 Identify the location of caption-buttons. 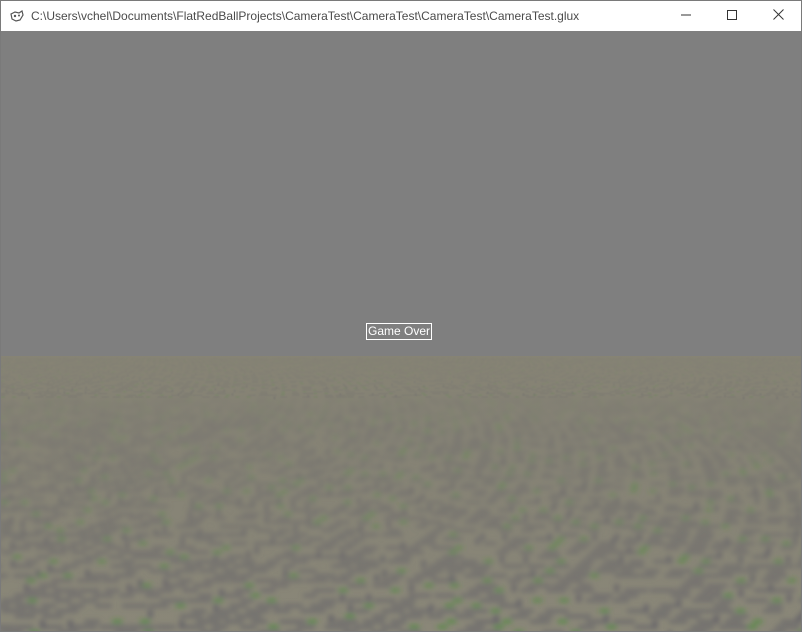
(732, 16).